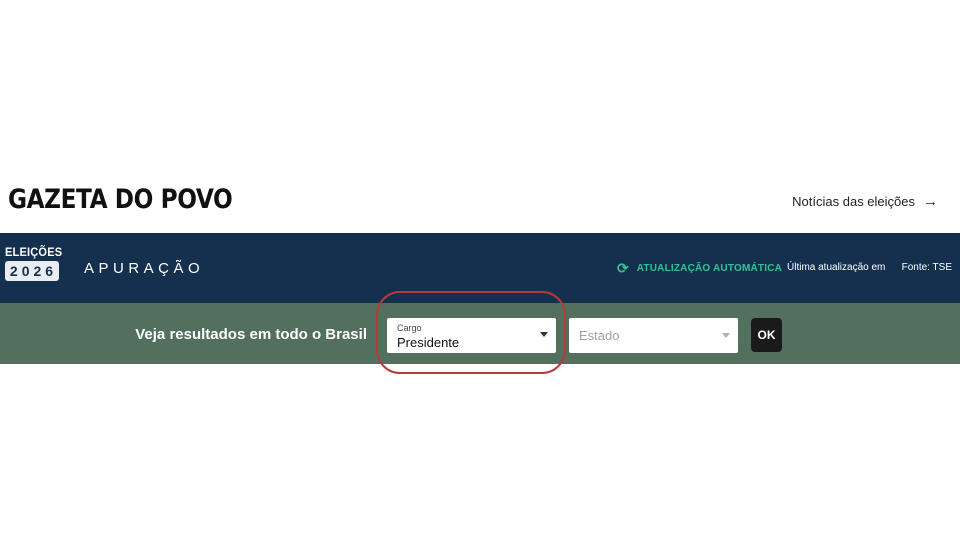  I want to click on auto-update-label: ATUALIZAÇÃO AUTOMÁTICA, so click(709, 268).